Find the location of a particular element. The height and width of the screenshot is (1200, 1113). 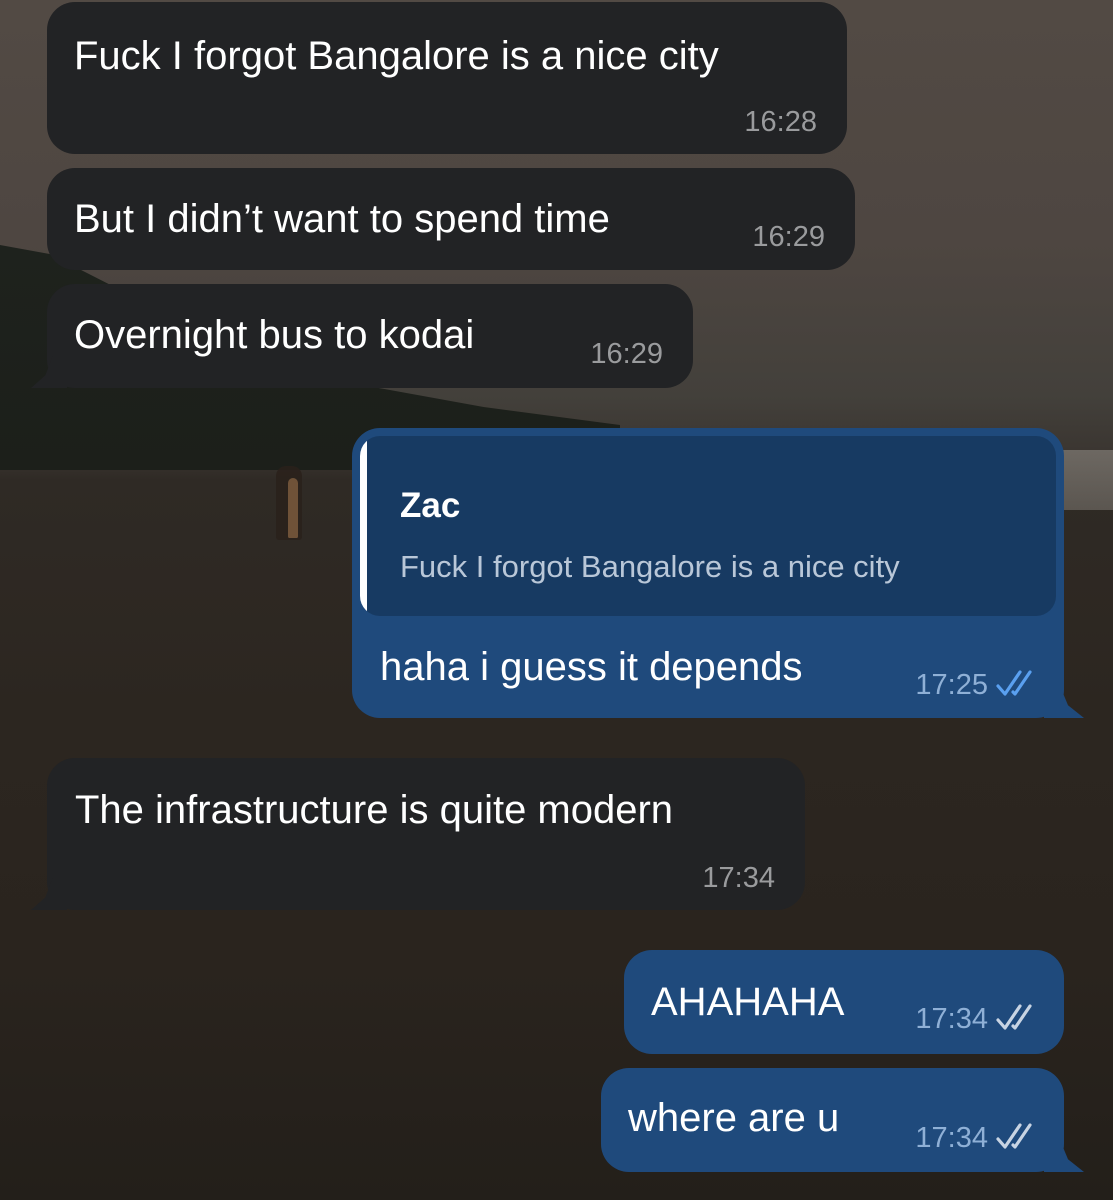

message-timestamp: 17:25 is located at coordinates (951, 685).